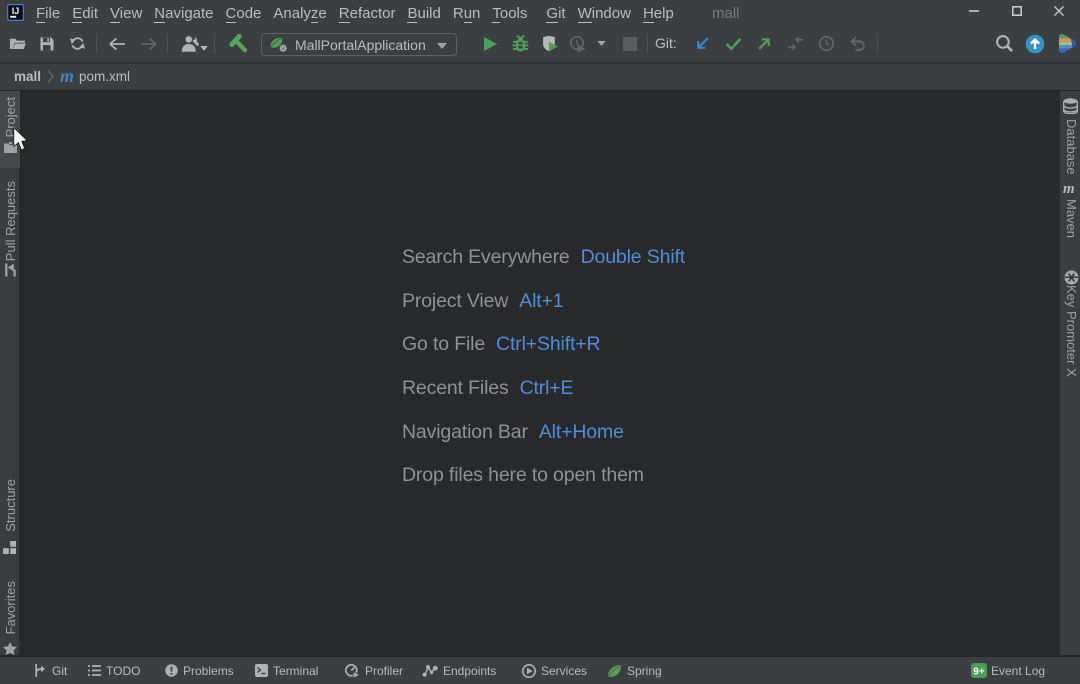 This screenshot has height=684, width=1080. I want to click on svg-text: m, so click(1069, 187).